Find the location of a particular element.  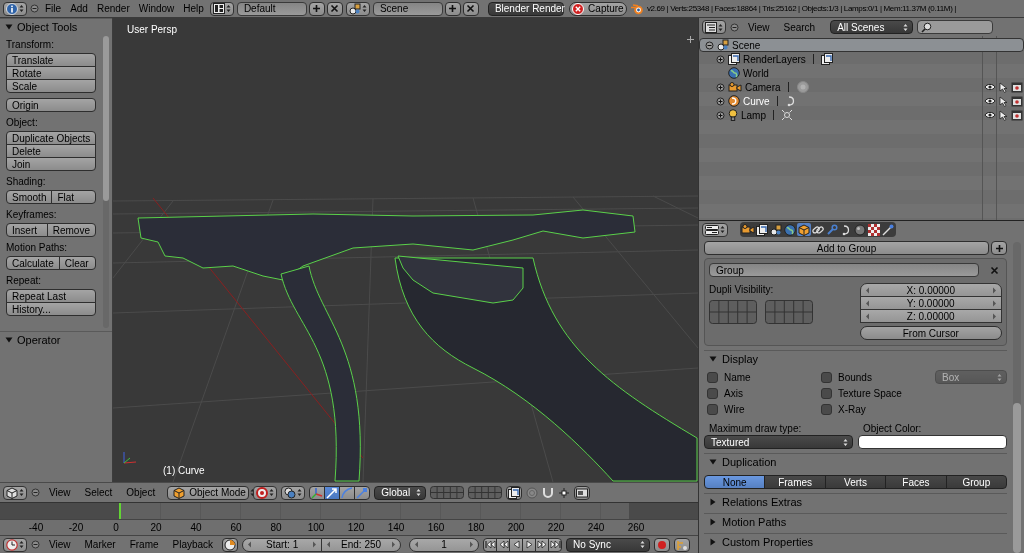

menu-item: Add is located at coordinates (79, 8).